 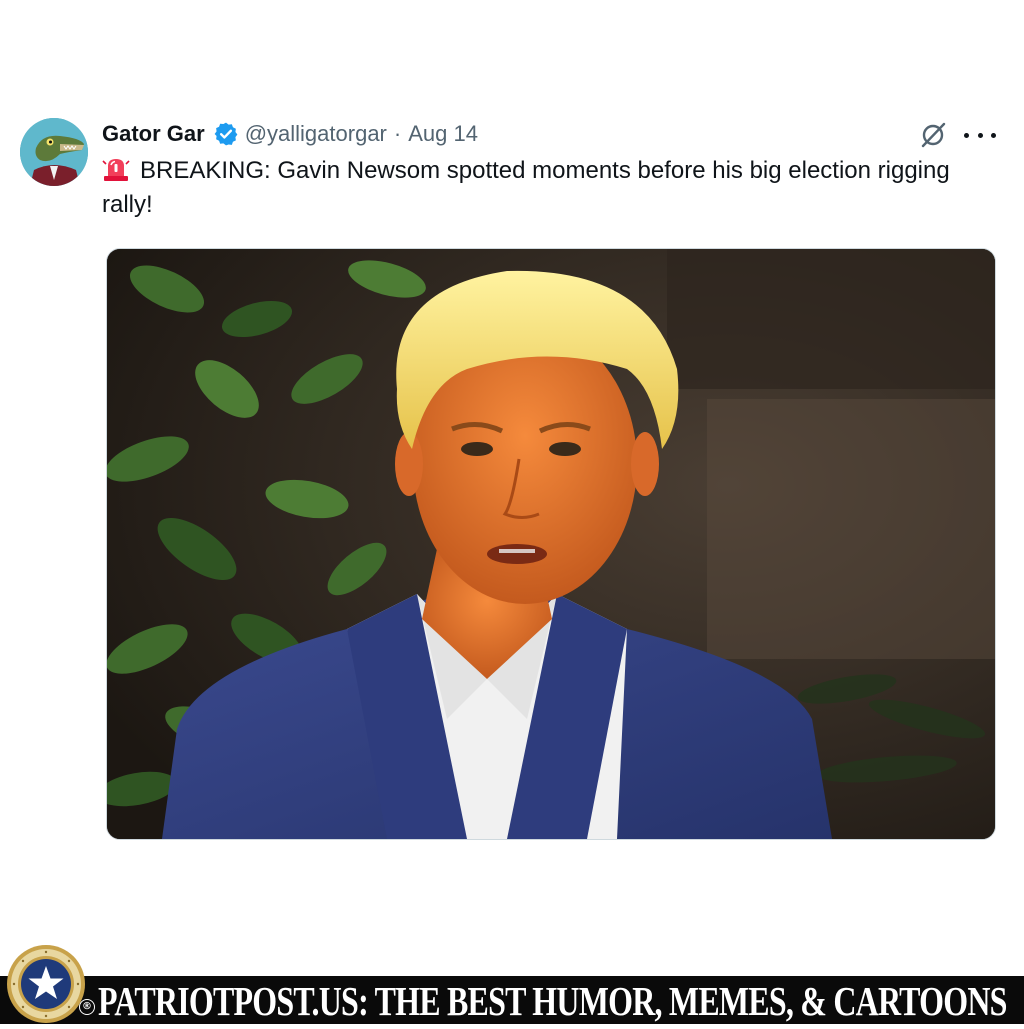 I want to click on more-options-icon, so click(x=980, y=135).